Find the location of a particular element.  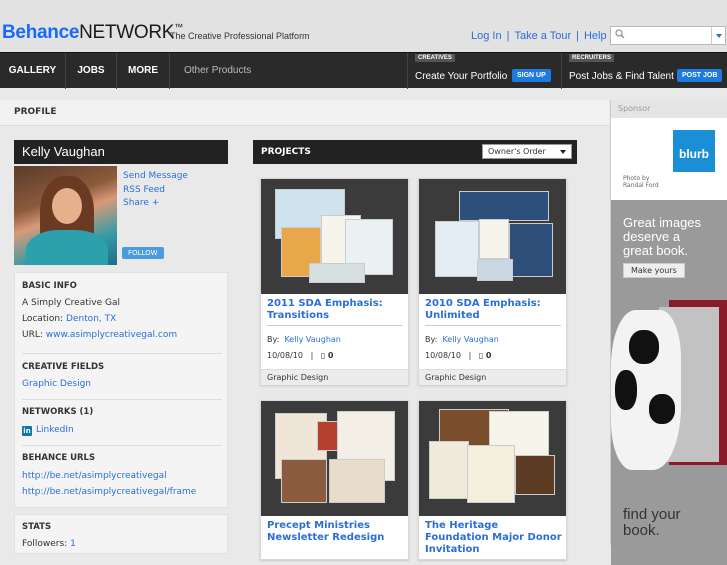

profile-bar: PROFILE is located at coordinates (304, 113).